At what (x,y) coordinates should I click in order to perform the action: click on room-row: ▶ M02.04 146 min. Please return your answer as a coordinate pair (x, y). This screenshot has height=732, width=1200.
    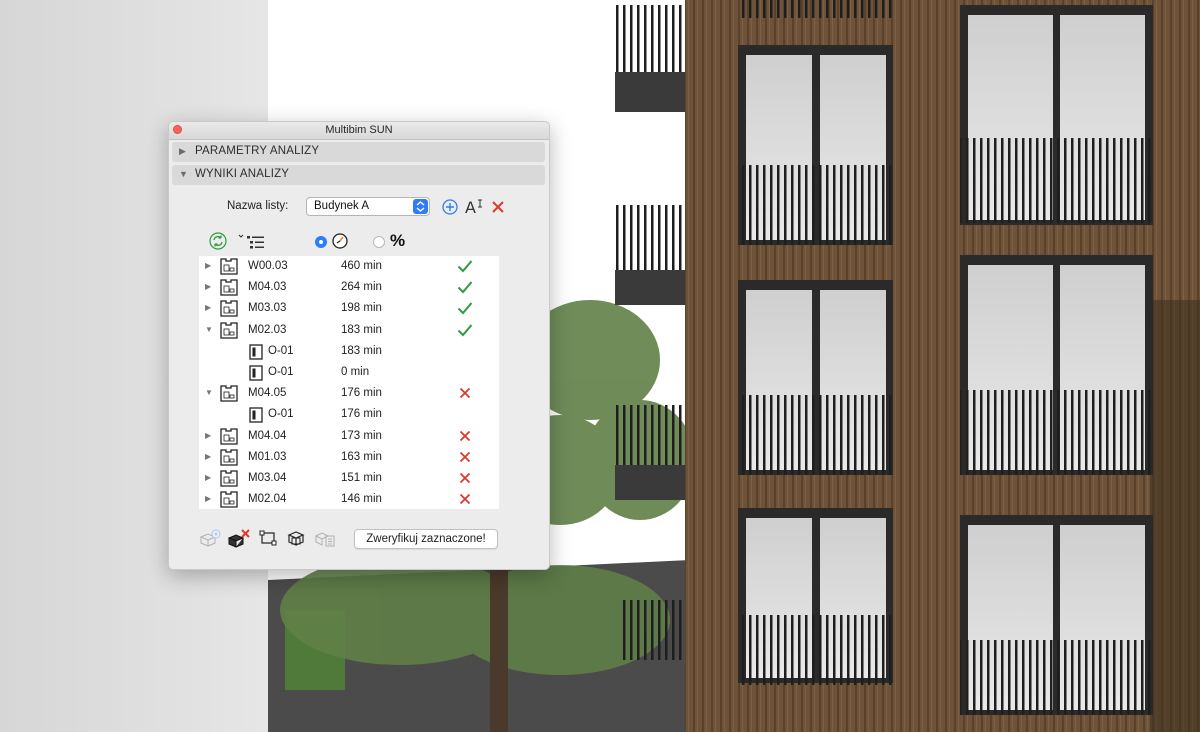
    Looking at the image, I should click on (349, 499).